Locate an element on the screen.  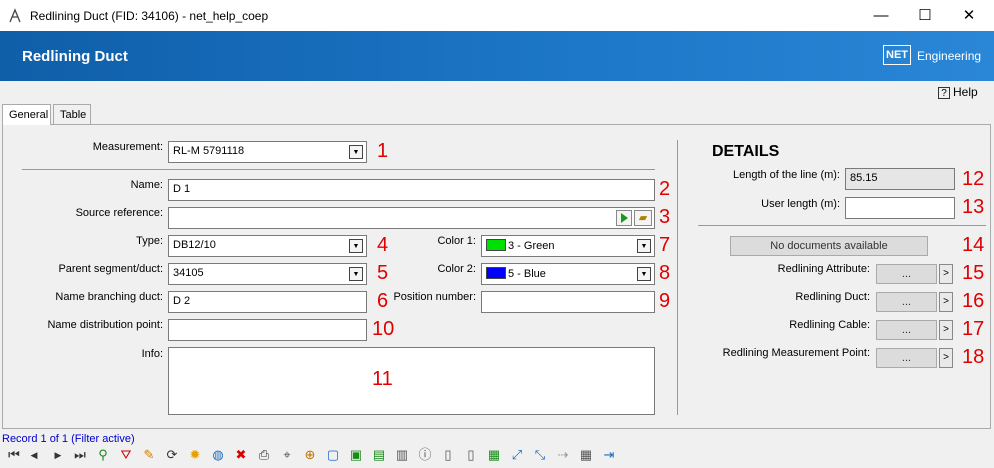
callout-13: 13 is located at coordinates (973, 207).